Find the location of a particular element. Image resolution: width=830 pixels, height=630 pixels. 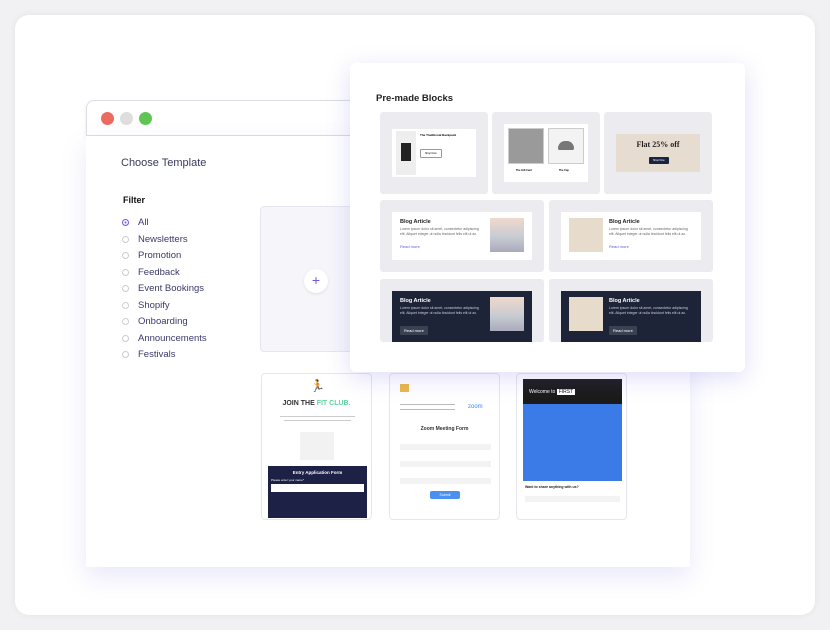

template-card-zoom: zoom Zoom Meeting Form Submit is located at coordinates (444, 446).